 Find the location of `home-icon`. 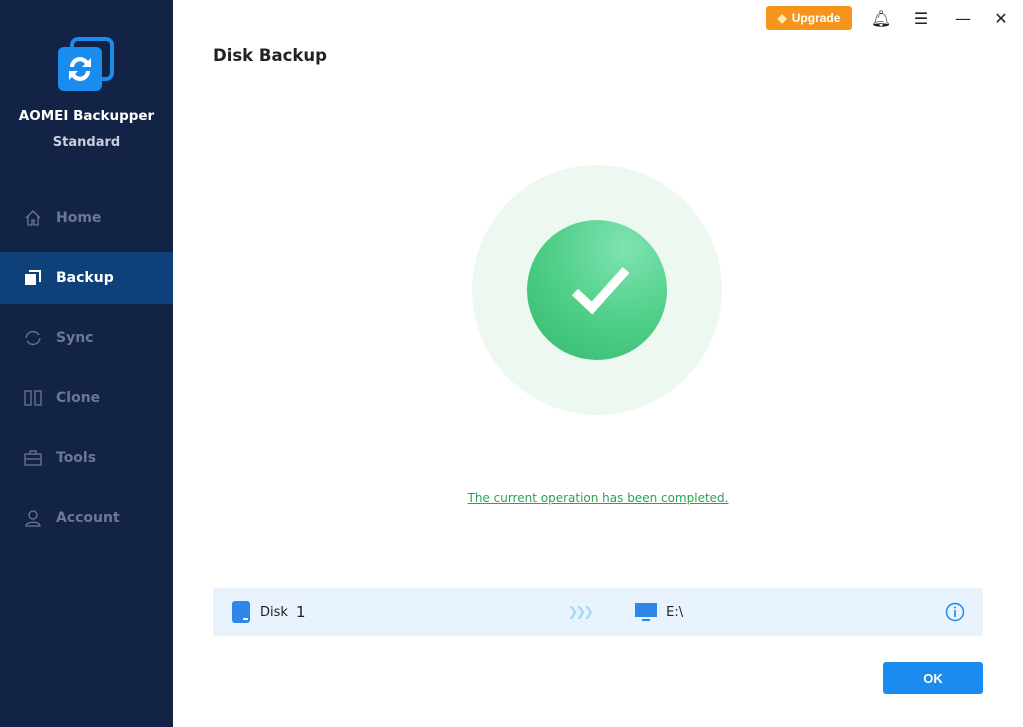

home-icon is located at coordinates (33, 218).